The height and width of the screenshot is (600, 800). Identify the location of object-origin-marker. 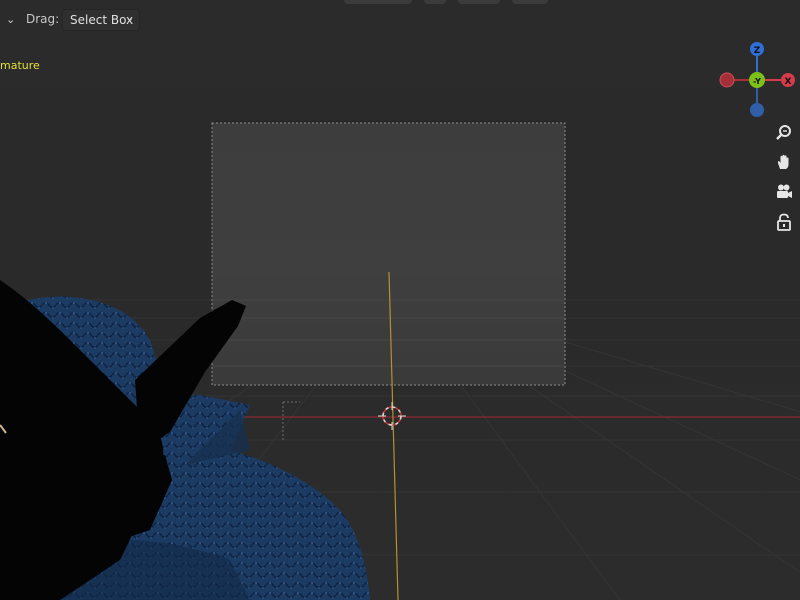
(291, 420).